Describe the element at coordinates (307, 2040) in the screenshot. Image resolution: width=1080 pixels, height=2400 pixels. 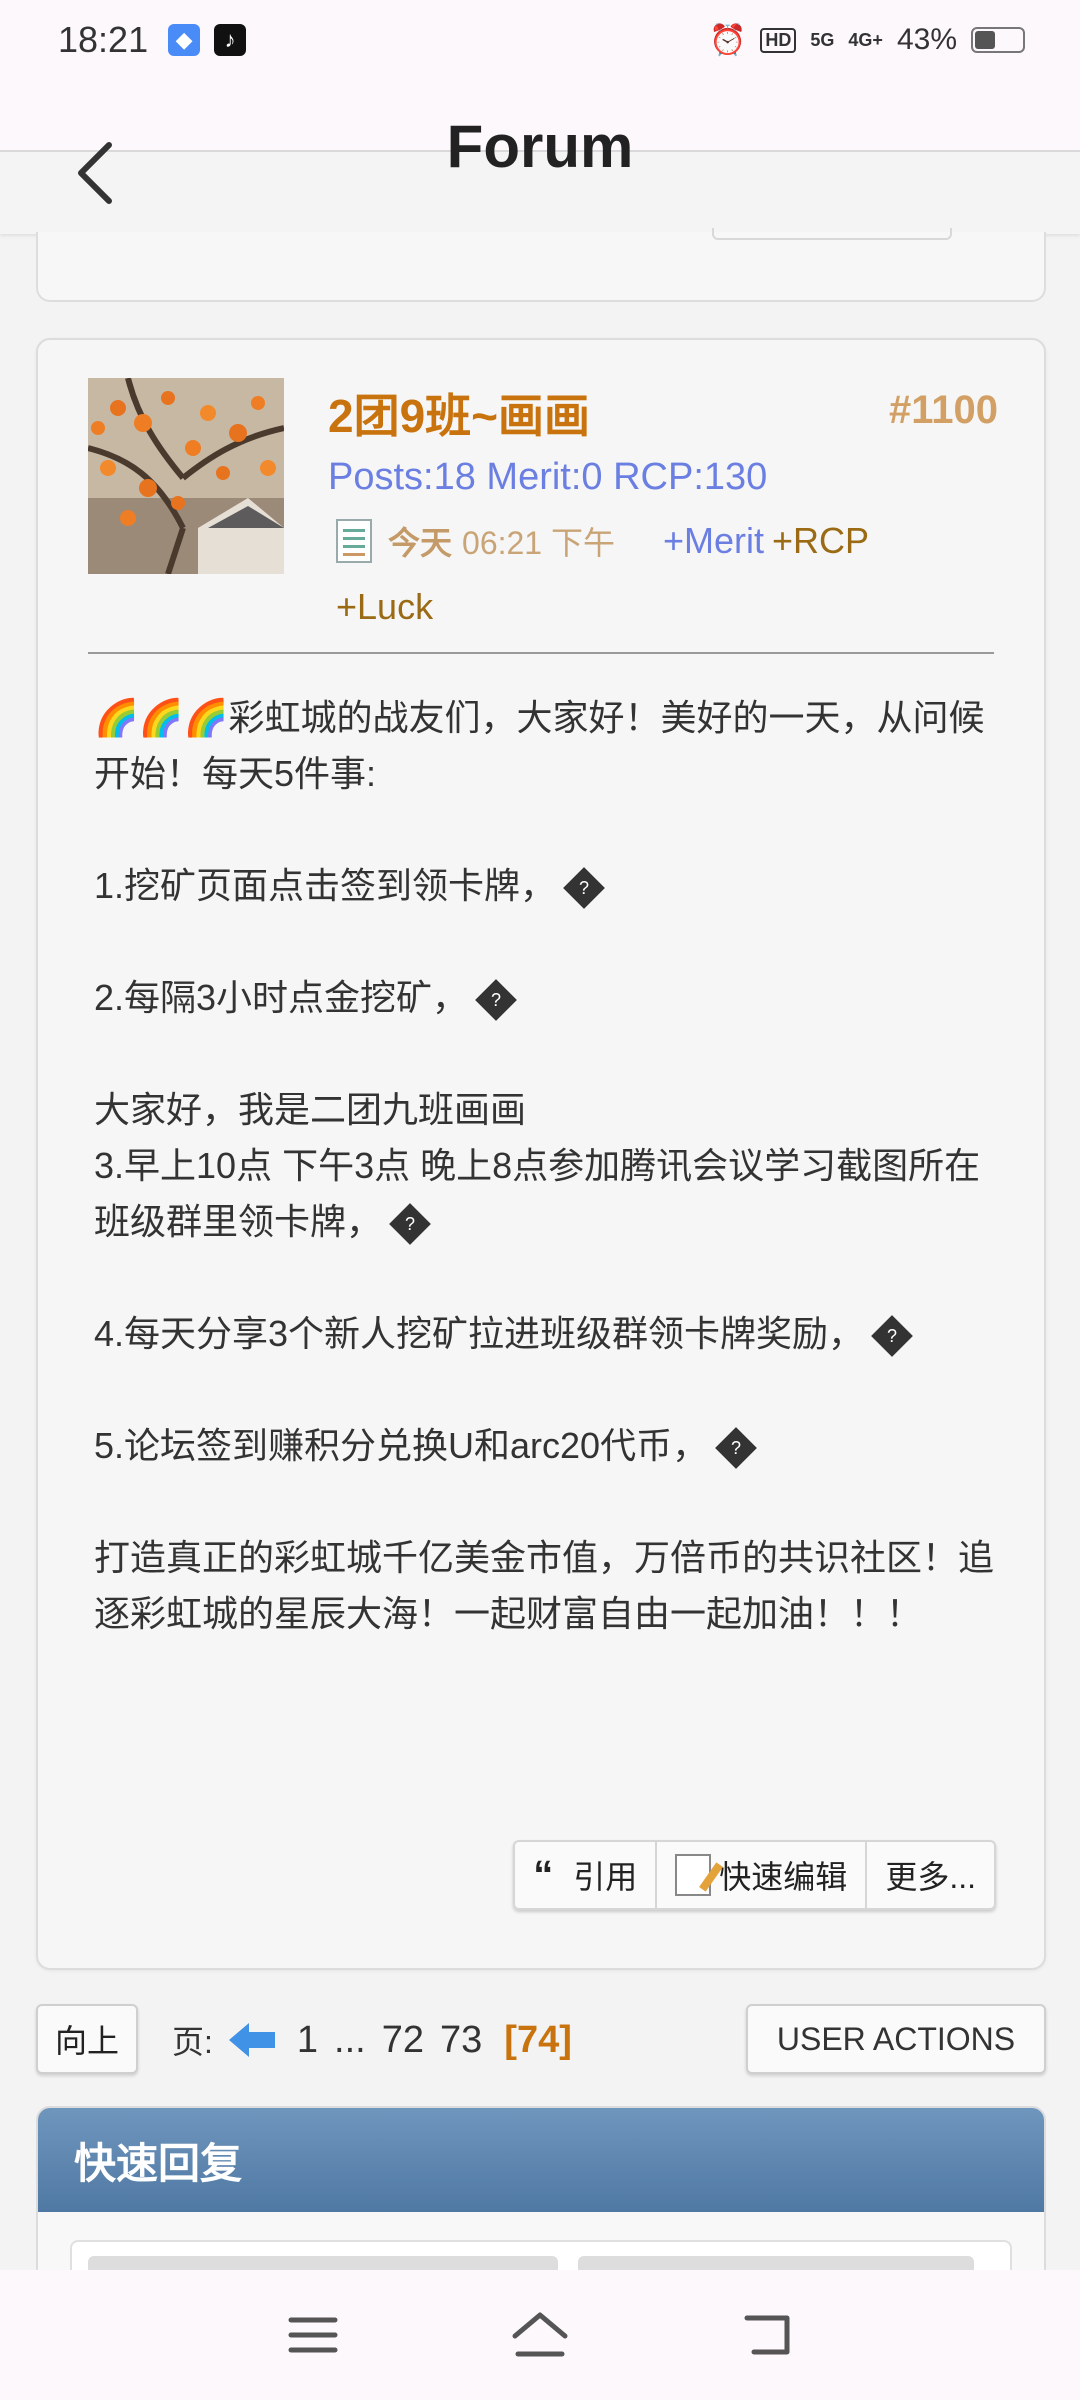
I see `page-link-1: 1` at that location.